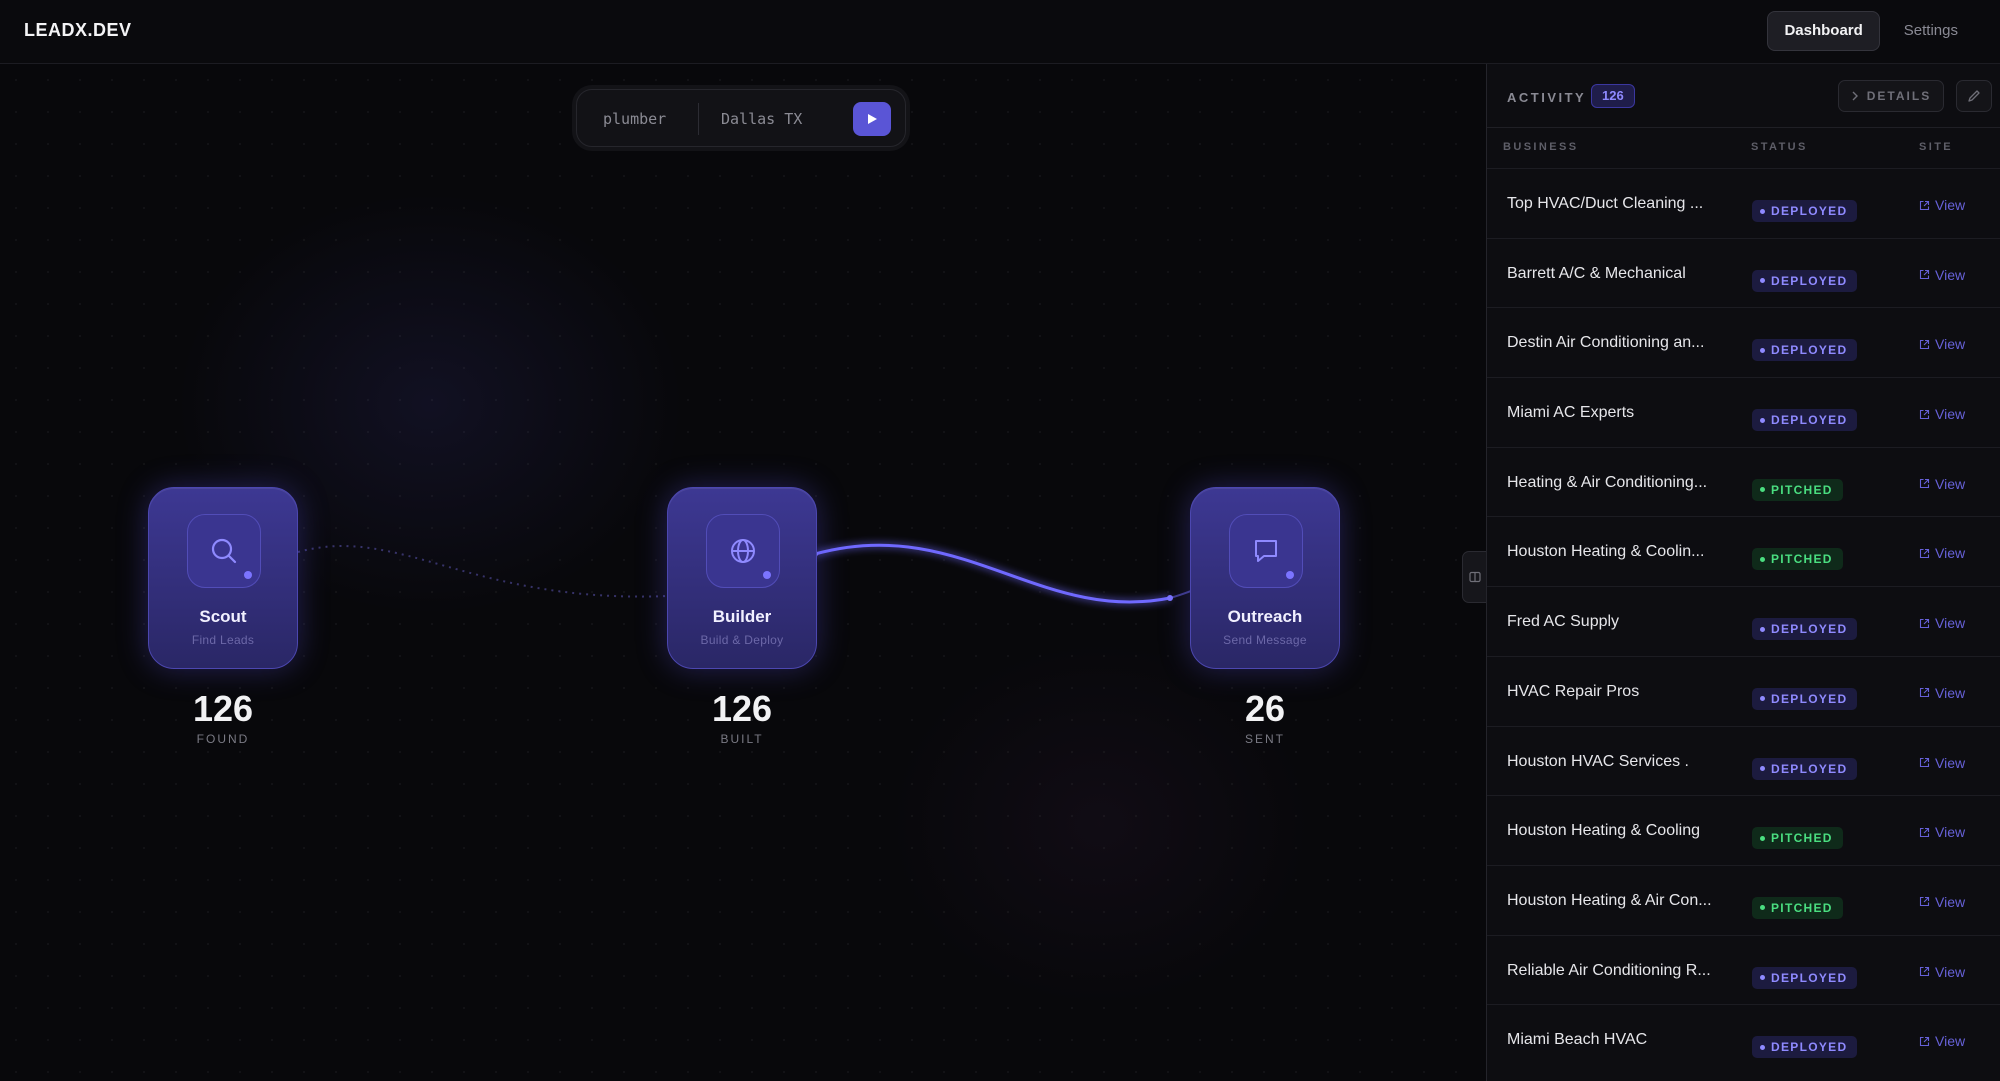 The image size is (2000, 1081). What do you see at coordinates (1613, 96) in the screenshot?
I see `activity-count-badge: 126` at bounding box center [1613, 96].